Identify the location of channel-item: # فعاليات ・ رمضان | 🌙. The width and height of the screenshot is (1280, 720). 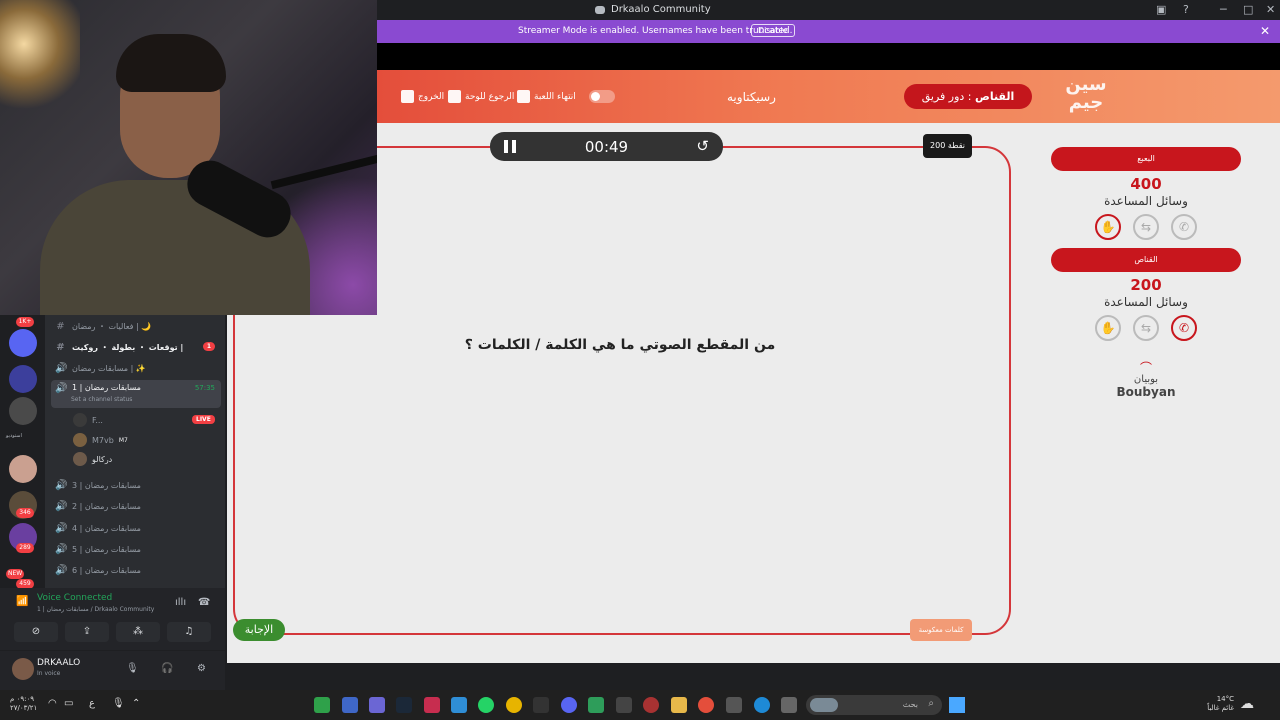
(136, 326).